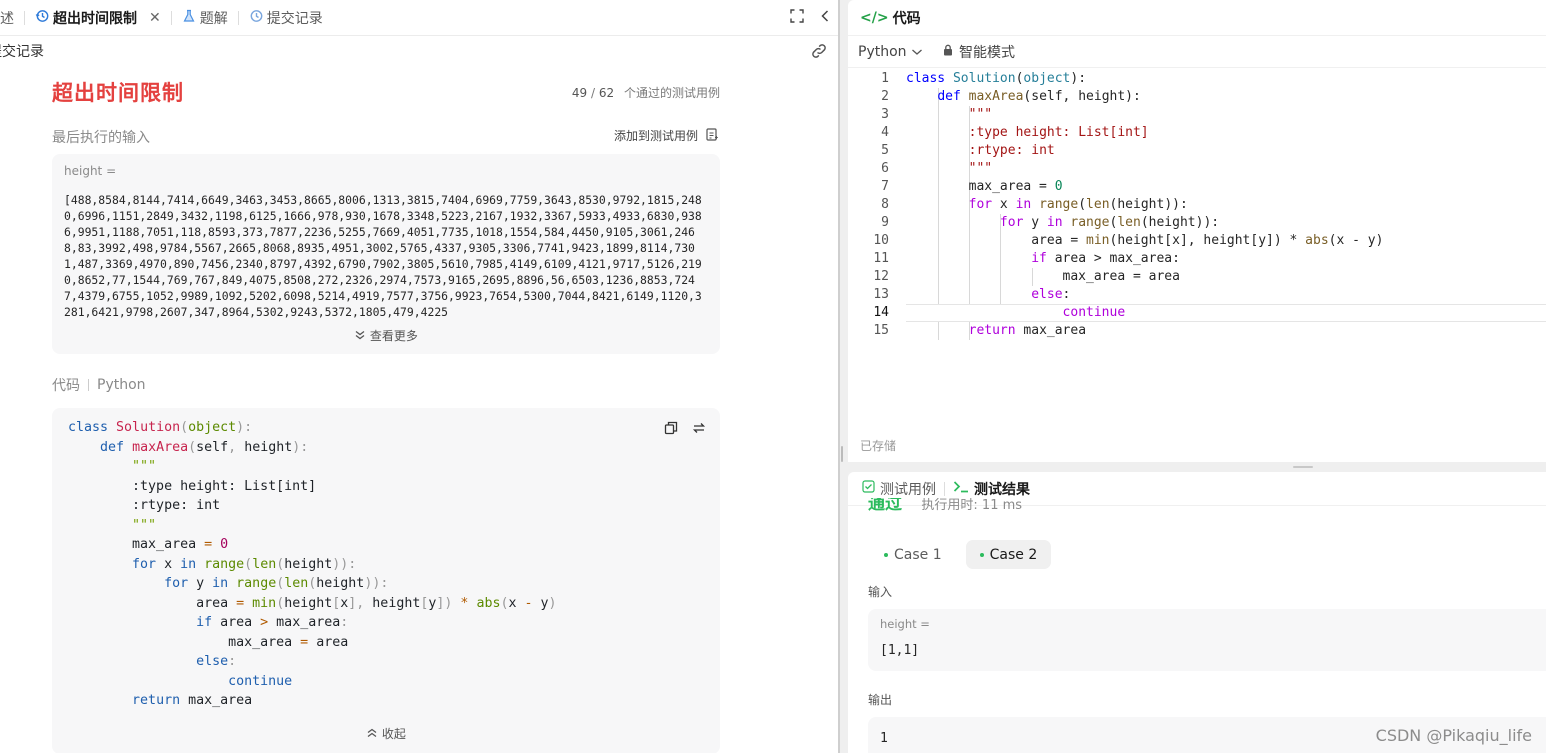  I want to click on tab-test-result: 测试结果, so click(991, 489).